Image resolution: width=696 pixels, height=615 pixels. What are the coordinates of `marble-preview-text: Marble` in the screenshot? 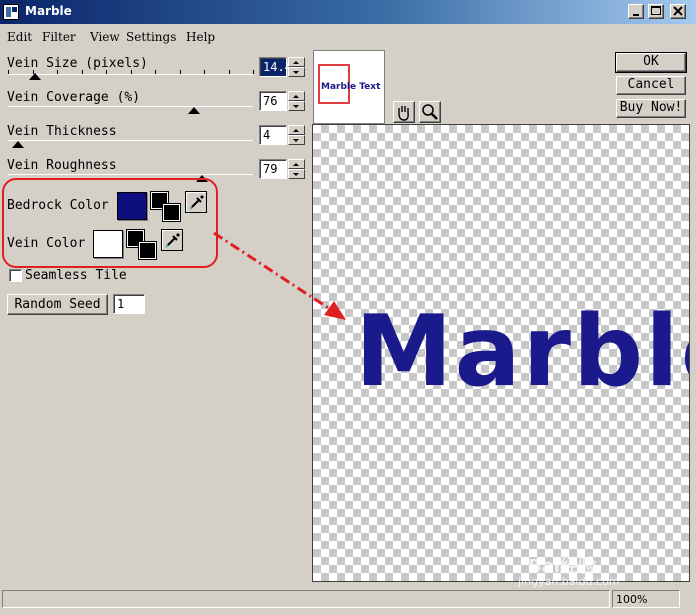 It's located at (522, 352).